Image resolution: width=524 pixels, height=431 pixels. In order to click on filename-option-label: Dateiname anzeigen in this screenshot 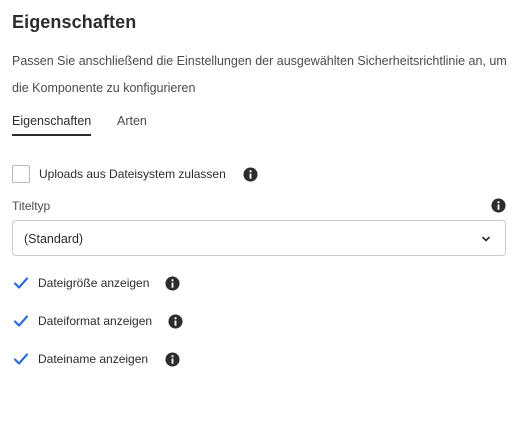, I will do `click(93, 359)`.